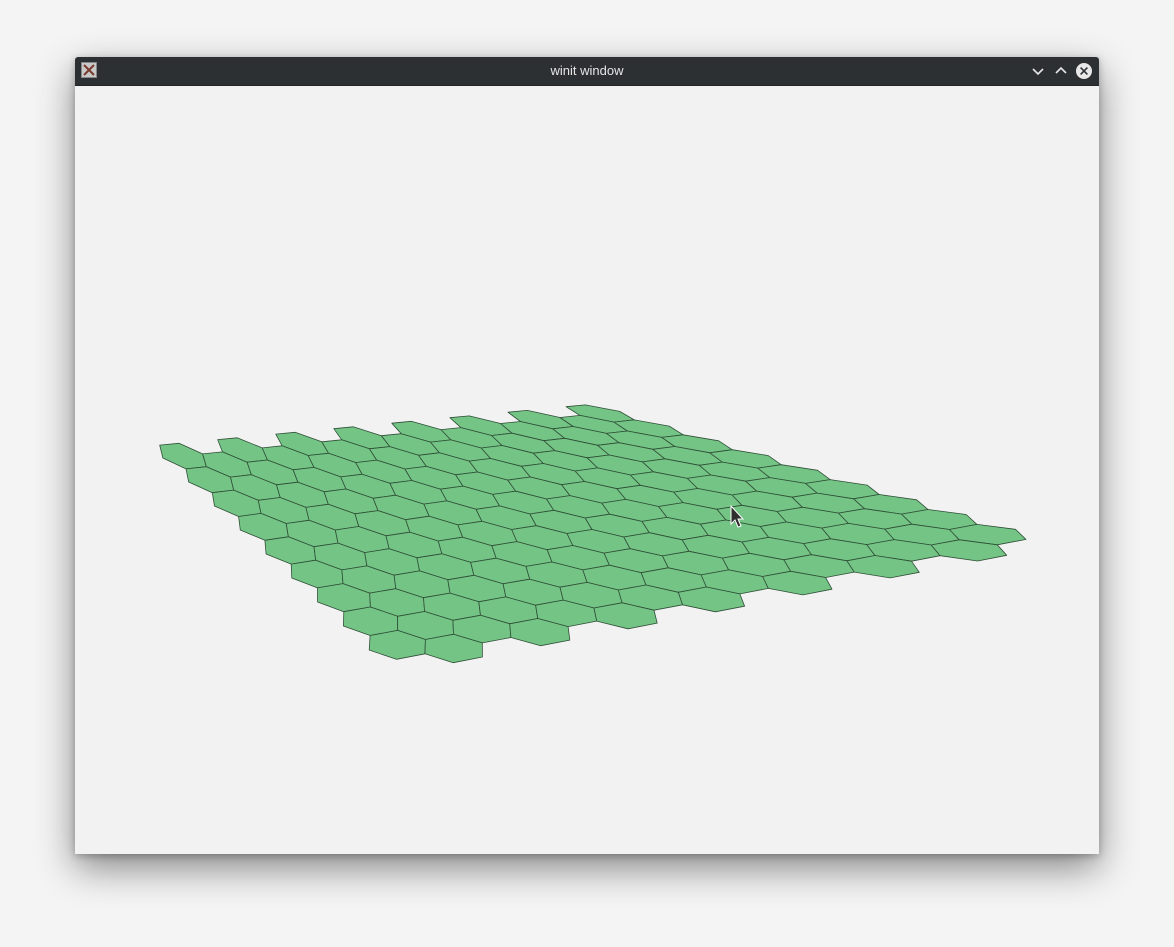 The image size is (1174, 947). I want to click on maximize-button, so click(1061, 71).